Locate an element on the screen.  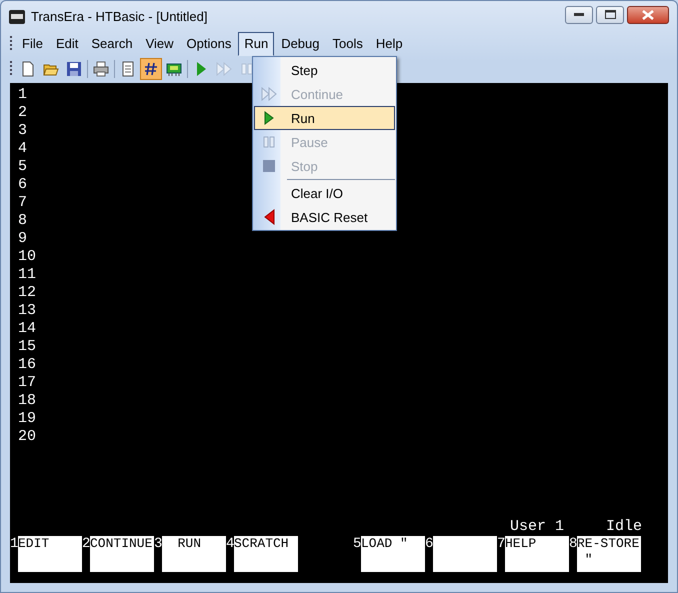
close-icon is located at coordinates (648, 15).